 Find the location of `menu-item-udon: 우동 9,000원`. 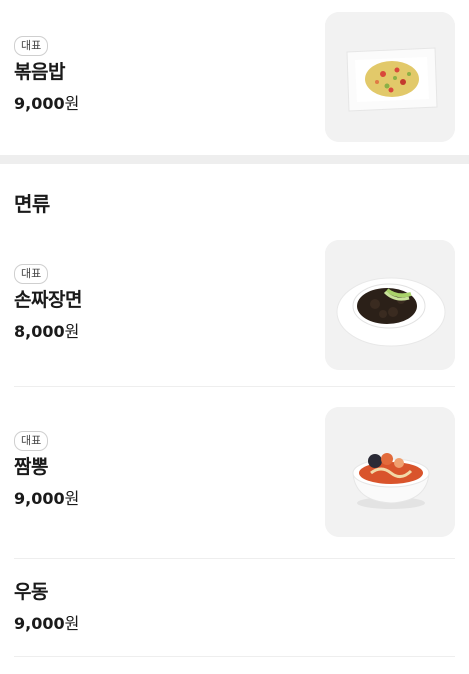

menu-item-udon: 우동 9,000원 is located at coordinates (234, 607).